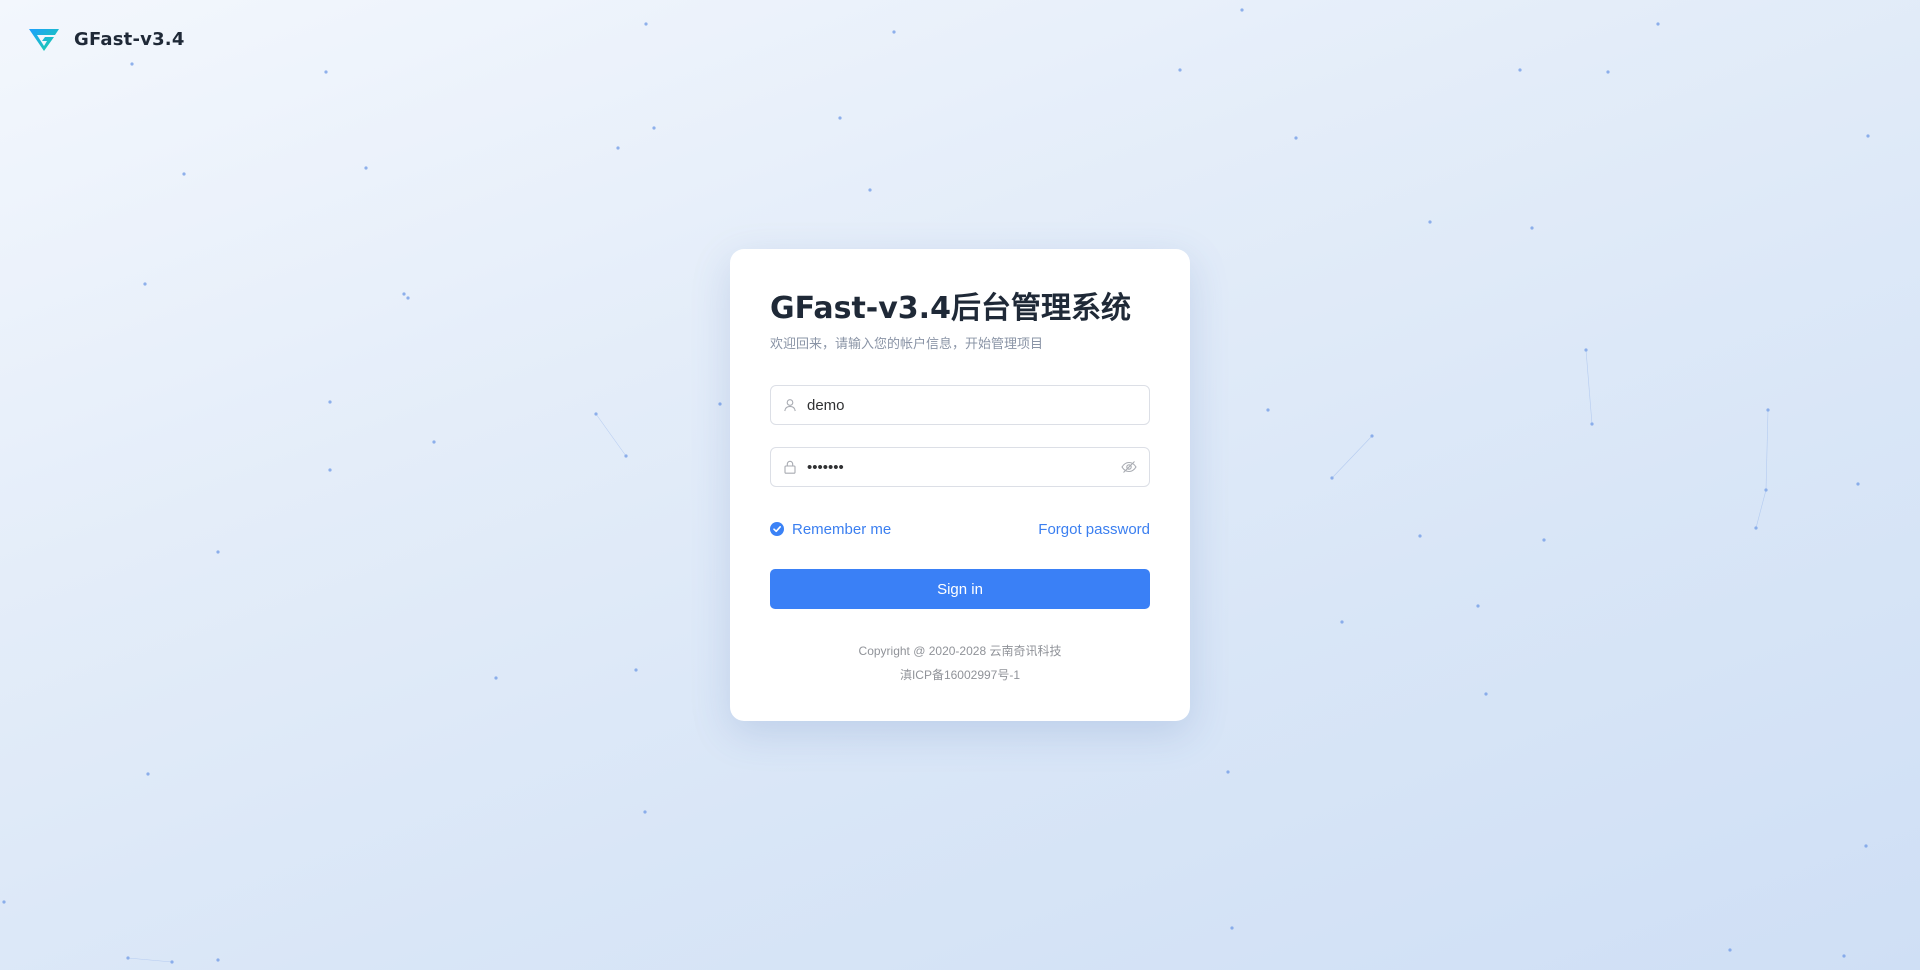 Image resolution: width=1920 pixels, height=970 pixels. What do you see at coordinates (960, 651) in the screenshot?
I see `copyright-text: Copyright @ 2020-2028 云南奇讯科技` at bounding box center [960, 651].